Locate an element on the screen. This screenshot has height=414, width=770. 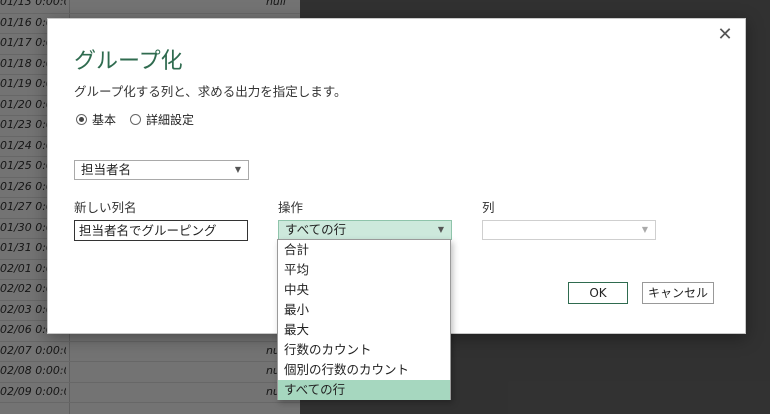
operation-option-count-rows: 行数のカウント is located at coordinates (364, 350).